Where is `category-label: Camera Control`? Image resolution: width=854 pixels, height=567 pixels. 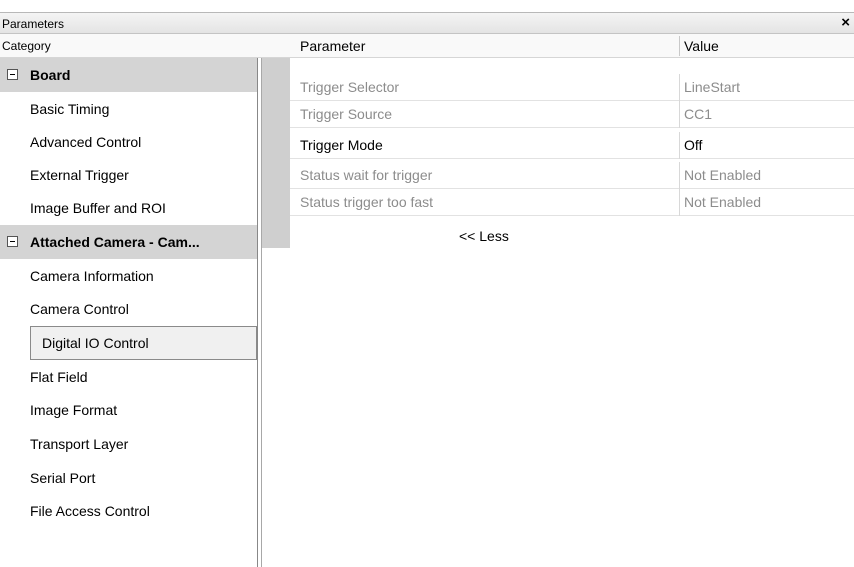
category-label: Camera Control is located at coordinates (79, 309).